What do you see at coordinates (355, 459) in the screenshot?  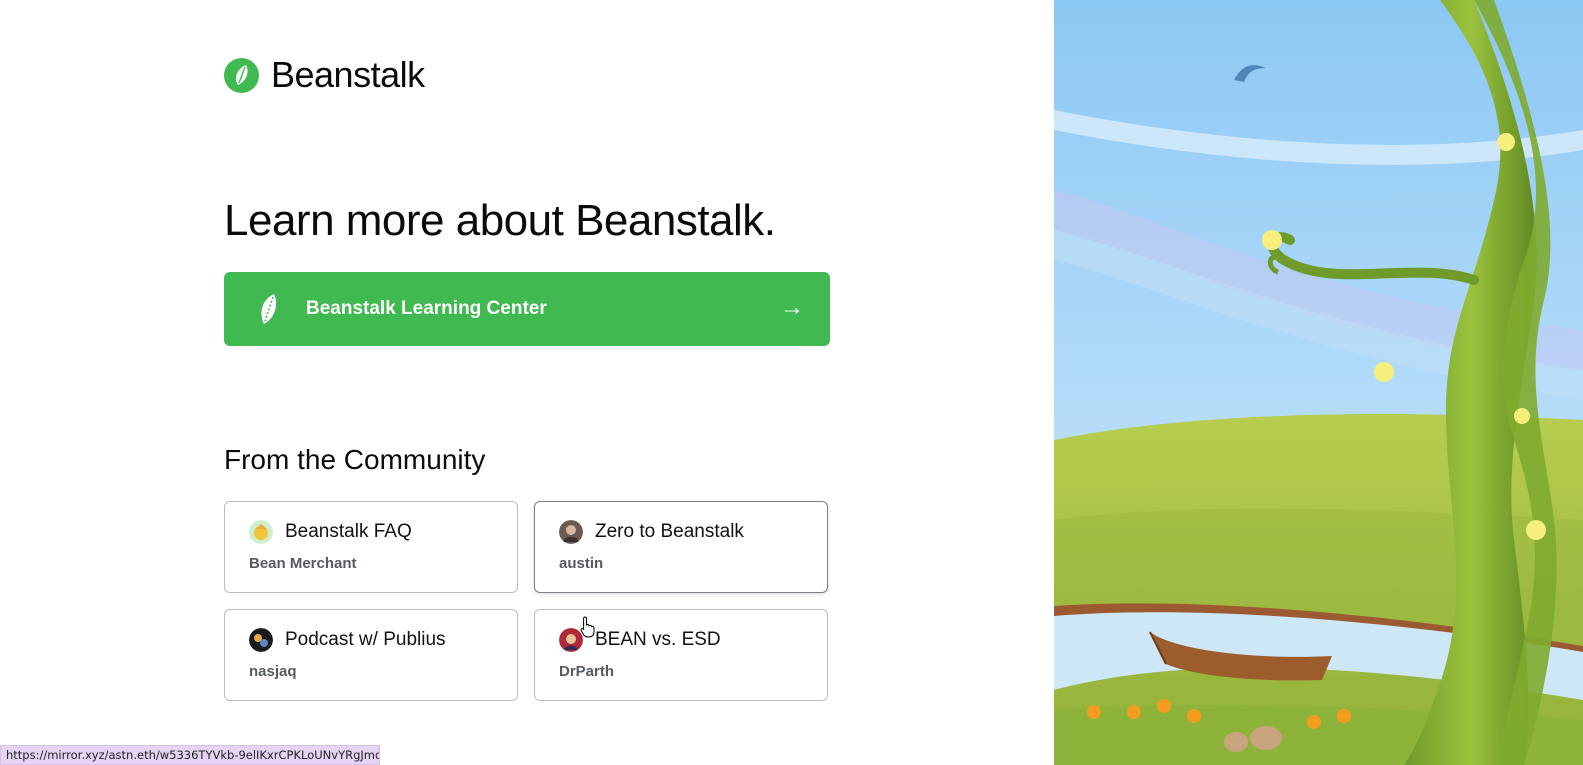 I see `community-section-title: From the Community` at bounding box center [355, 459].